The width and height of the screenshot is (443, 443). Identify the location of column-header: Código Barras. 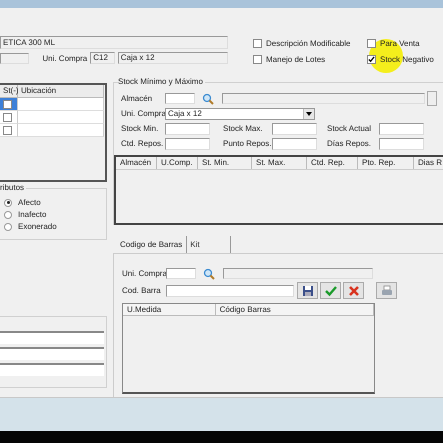
(295, 310).